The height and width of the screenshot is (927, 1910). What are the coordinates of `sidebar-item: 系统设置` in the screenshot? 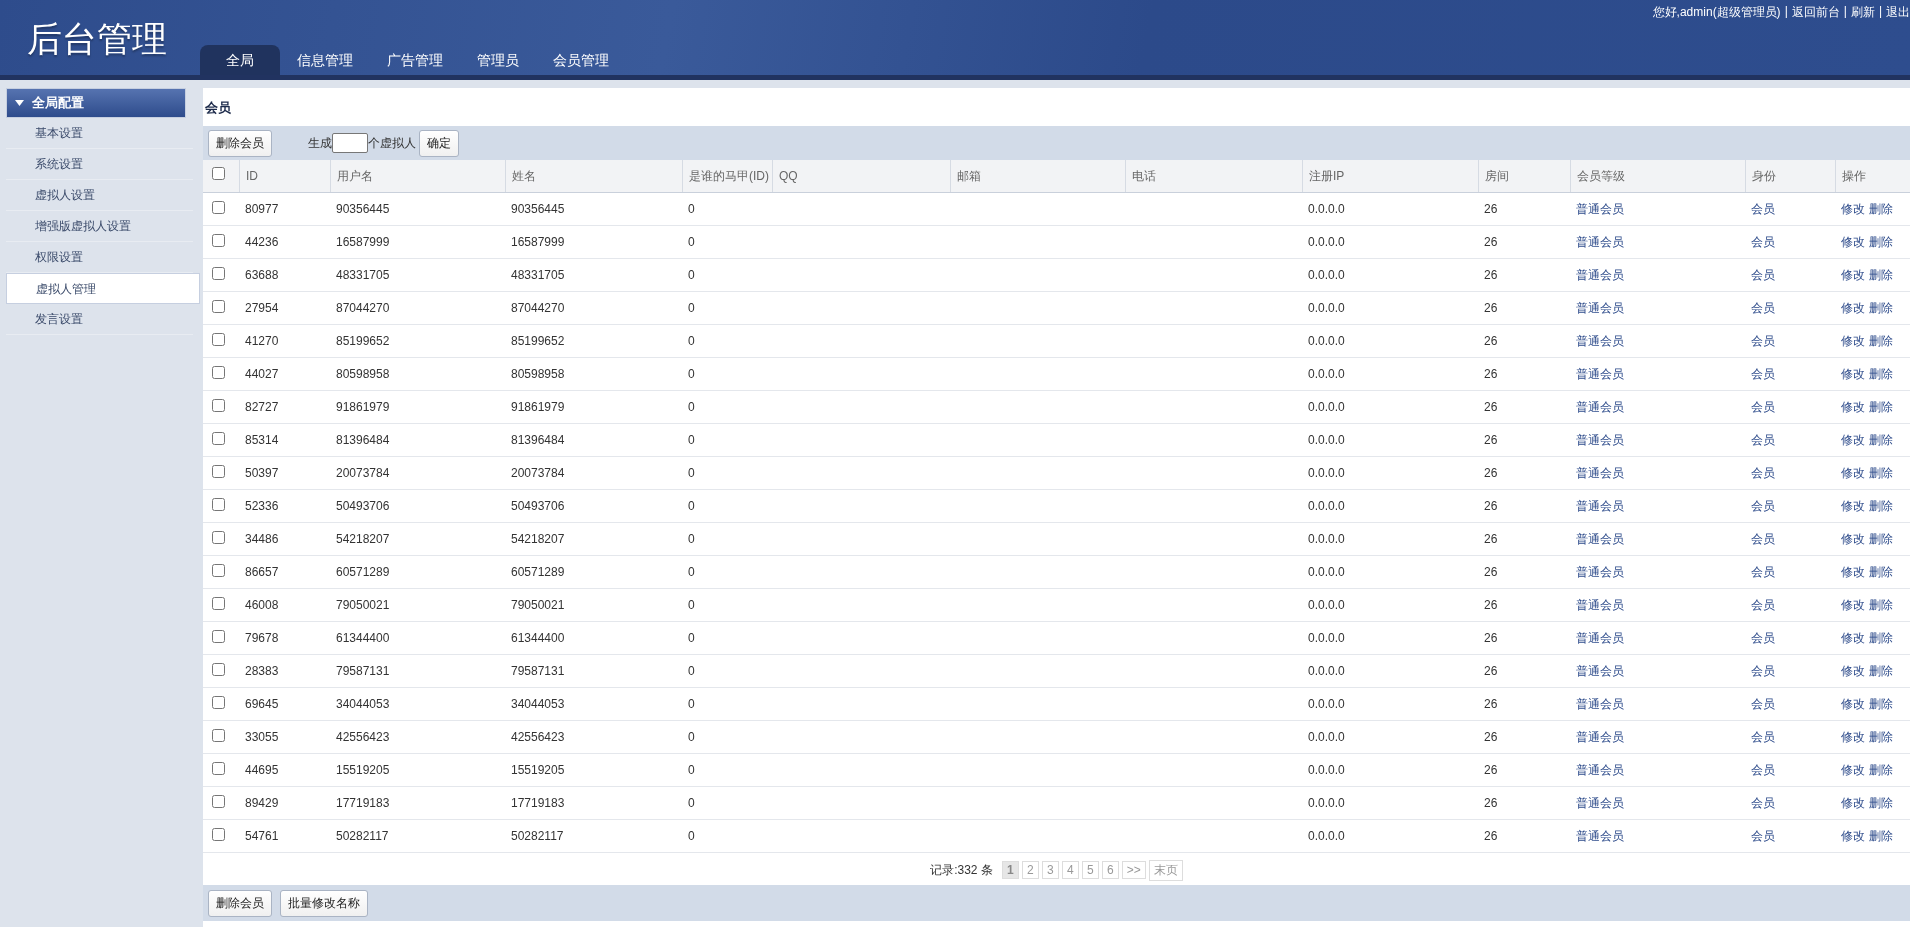 It's located at (99, 164).